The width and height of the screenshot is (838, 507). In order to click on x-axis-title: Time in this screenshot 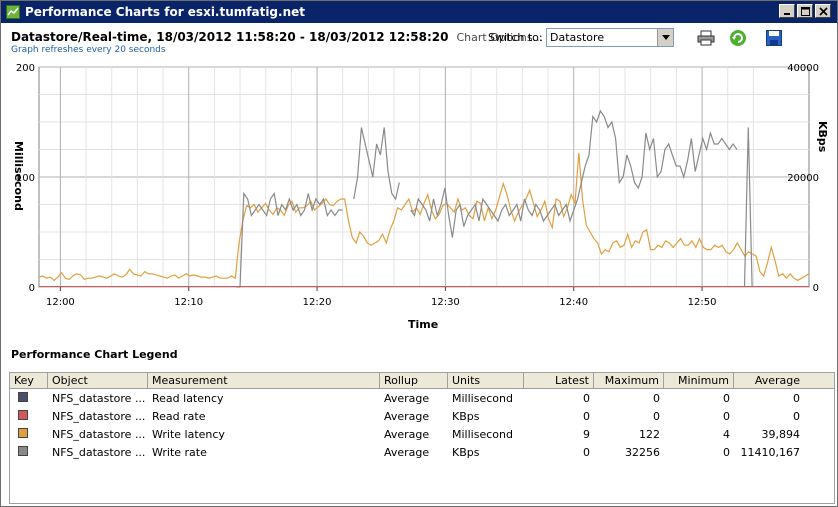, I will do `click(423, 324)`.